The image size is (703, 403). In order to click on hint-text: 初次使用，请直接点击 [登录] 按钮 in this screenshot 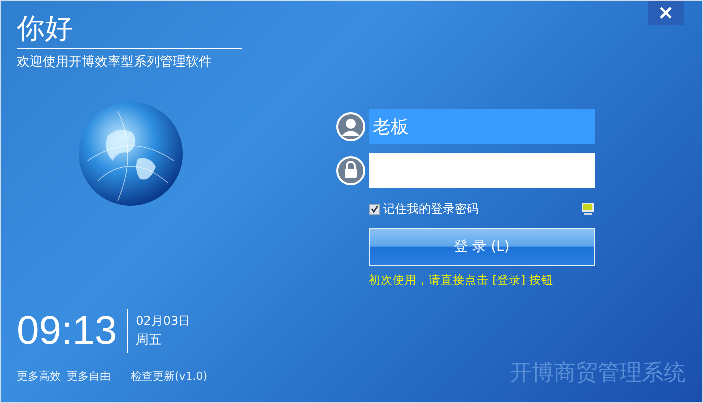, I will do `click(461, 280)`.